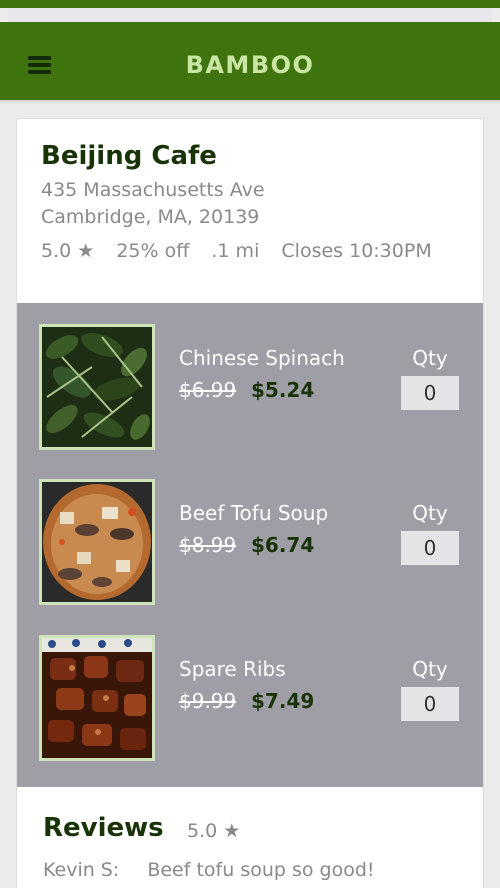  Describe the element at coordinates (150, 217) in the screenshot. I see `address-line-2: Cambridge, MA, 20139` at that location.